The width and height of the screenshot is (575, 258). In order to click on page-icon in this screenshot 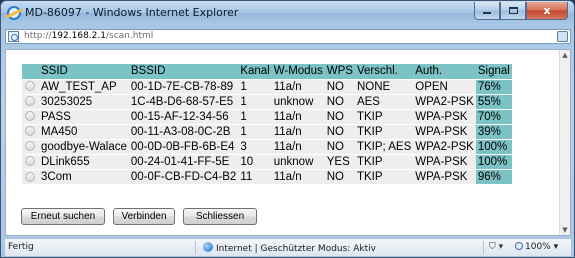, I will do `click(13, 36)`.